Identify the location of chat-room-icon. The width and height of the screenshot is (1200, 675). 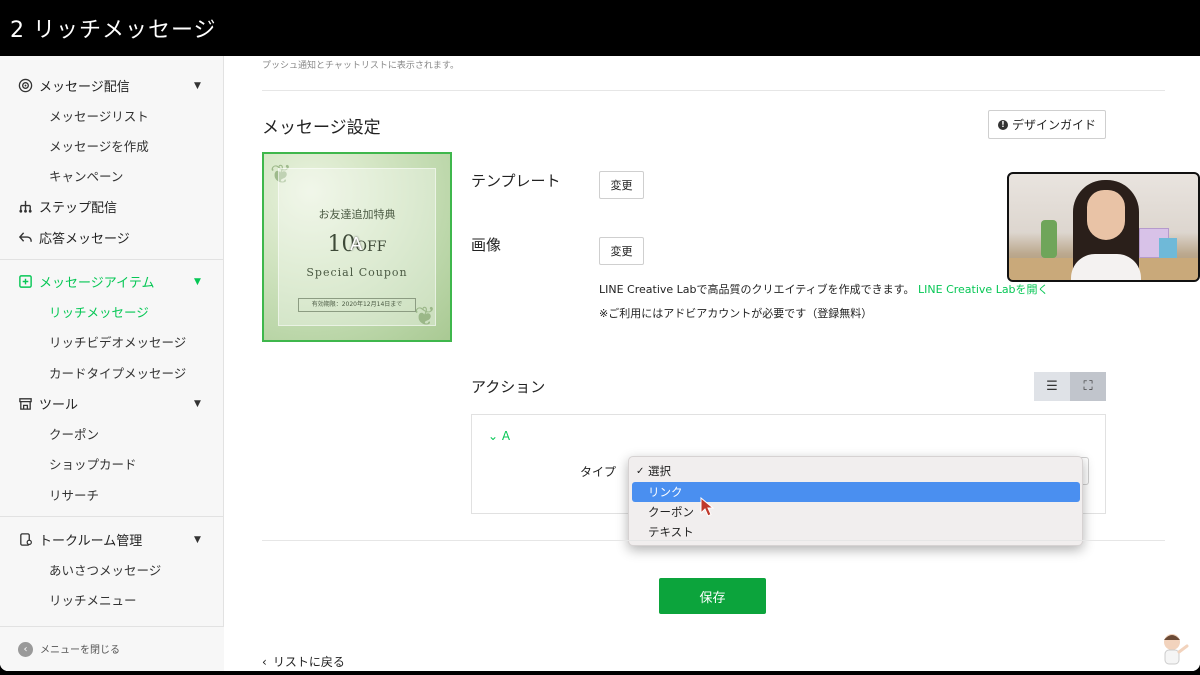
(25, 539).